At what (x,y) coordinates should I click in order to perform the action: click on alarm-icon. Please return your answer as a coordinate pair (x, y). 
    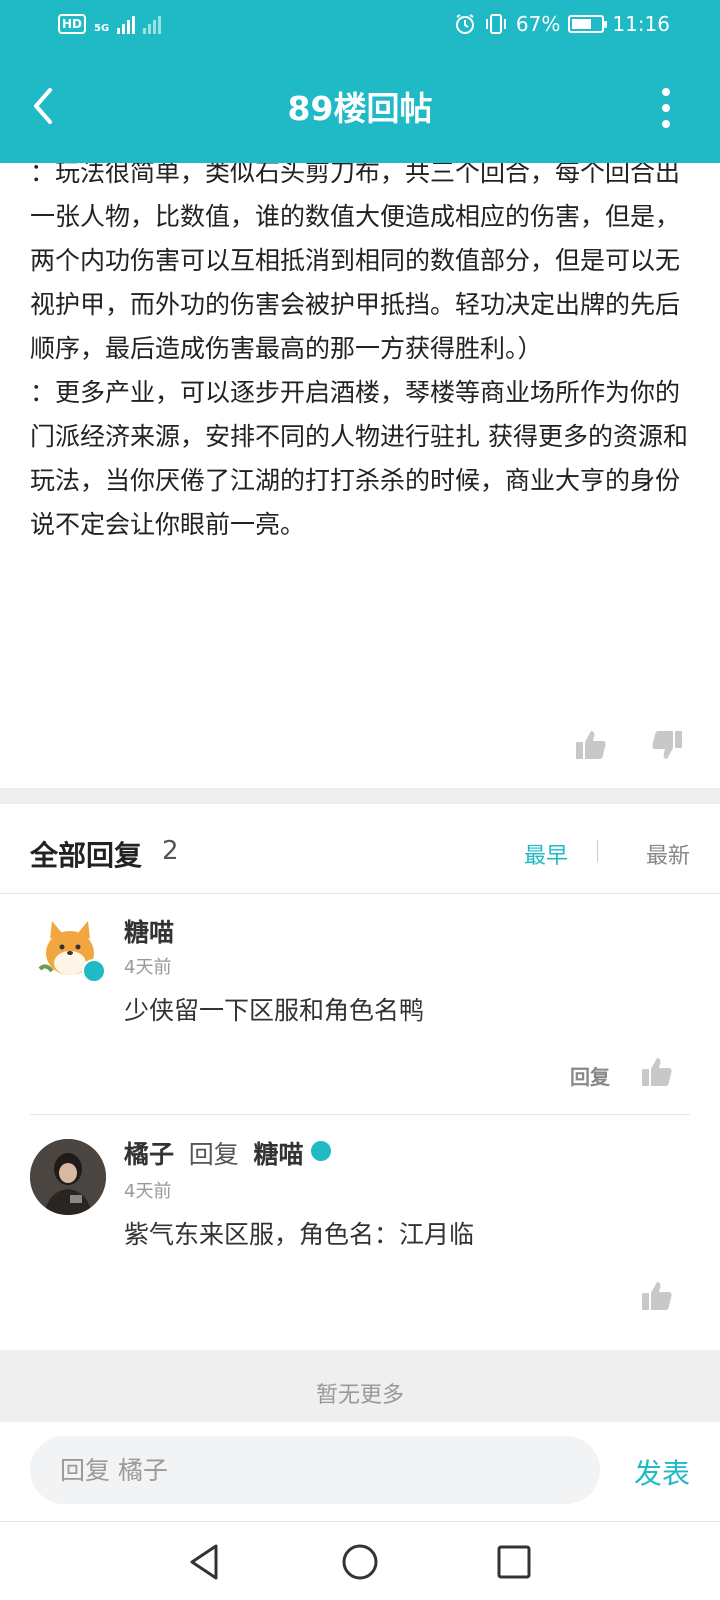
    Looking at the image, I should click on (464, 24).